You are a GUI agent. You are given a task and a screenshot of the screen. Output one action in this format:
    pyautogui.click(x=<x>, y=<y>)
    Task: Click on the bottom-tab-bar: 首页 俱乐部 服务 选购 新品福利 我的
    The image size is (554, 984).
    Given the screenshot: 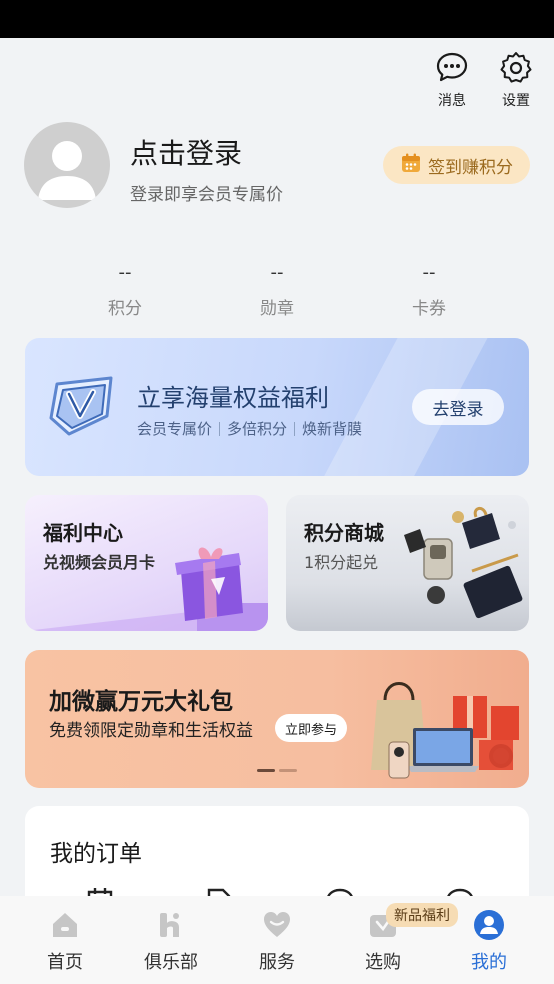 What is the action you would take?
    pyautogui.click(x=277, y=940)
    